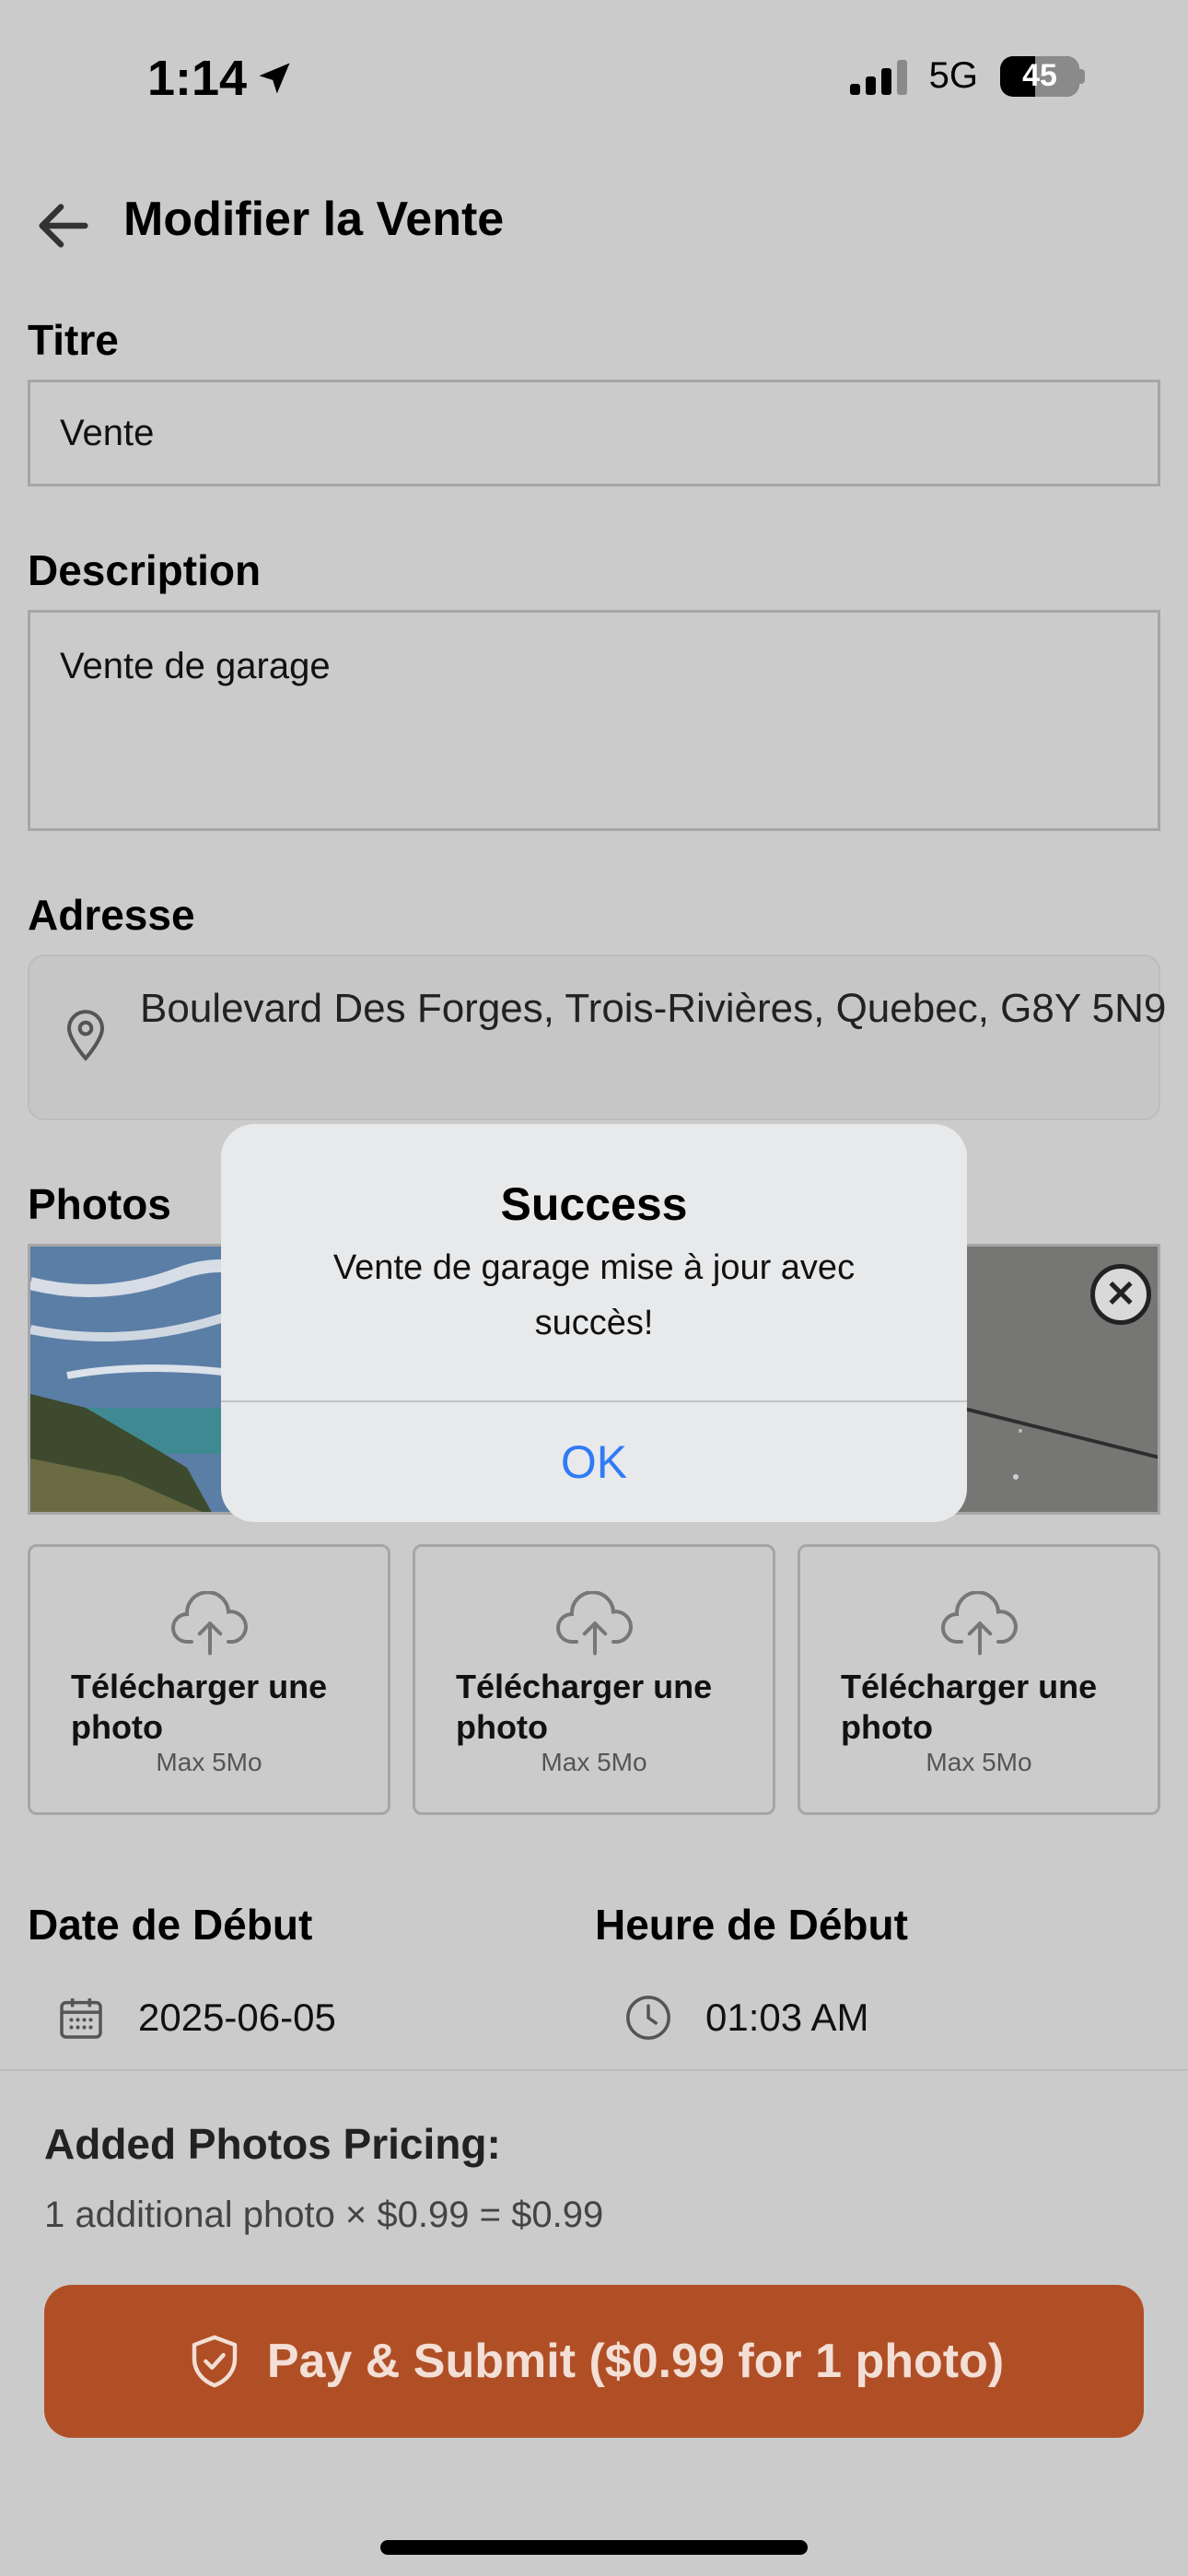  I want to click on network-type: 5G, so click(953, 75).